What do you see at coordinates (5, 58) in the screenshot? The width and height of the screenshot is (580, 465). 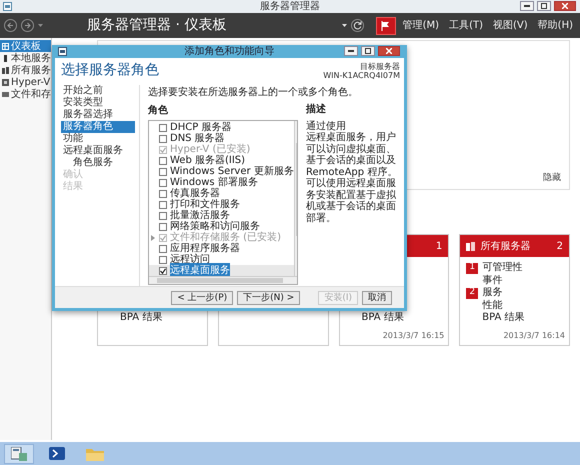 I see `server-icon` at bounding box center [5, 58].